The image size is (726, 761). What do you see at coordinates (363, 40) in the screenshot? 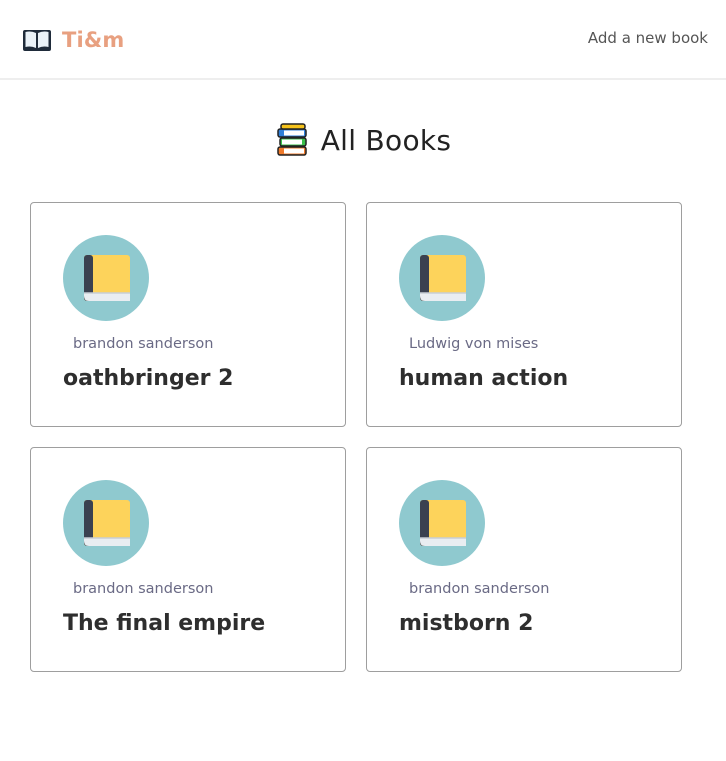
I see `navbar: Ti&m Add a new book` at bounding box center [363, 40].